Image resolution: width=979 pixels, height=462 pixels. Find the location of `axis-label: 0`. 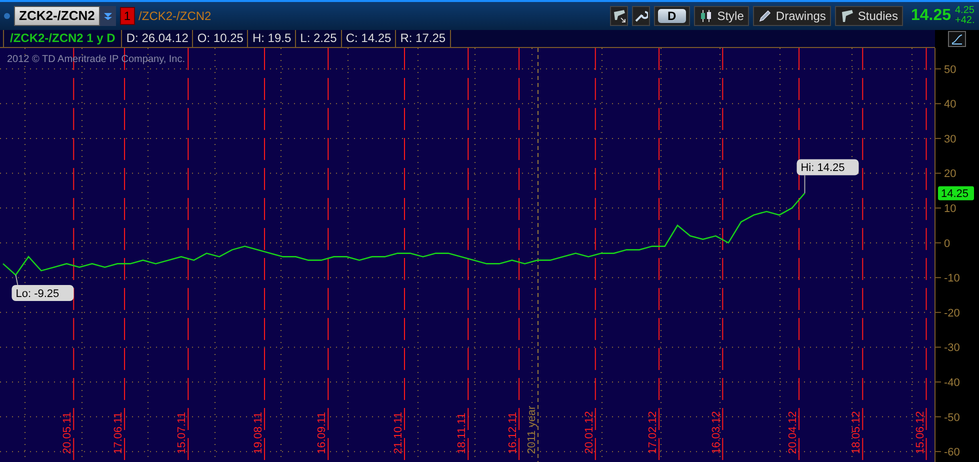

axis-label: 0 is located at coordinates (947, 244).